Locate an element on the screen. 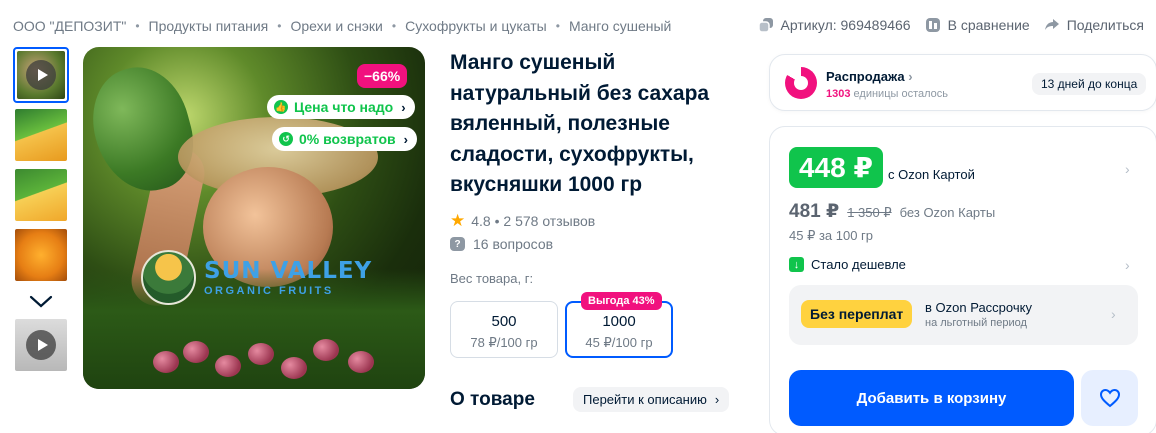 The height and width of the screenshot is (433, 1156). discount-badge: −66% is located at coordinates (382, 76).